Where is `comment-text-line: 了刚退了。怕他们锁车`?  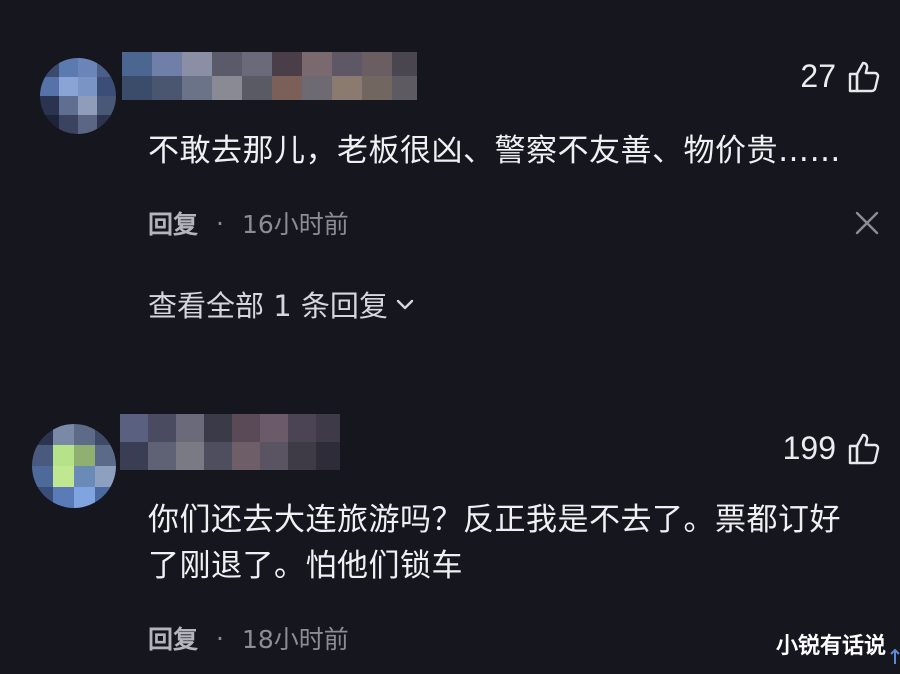 comment-text-line: 了刚退了。怕他们锁车 is located at coordinates (305, 566).